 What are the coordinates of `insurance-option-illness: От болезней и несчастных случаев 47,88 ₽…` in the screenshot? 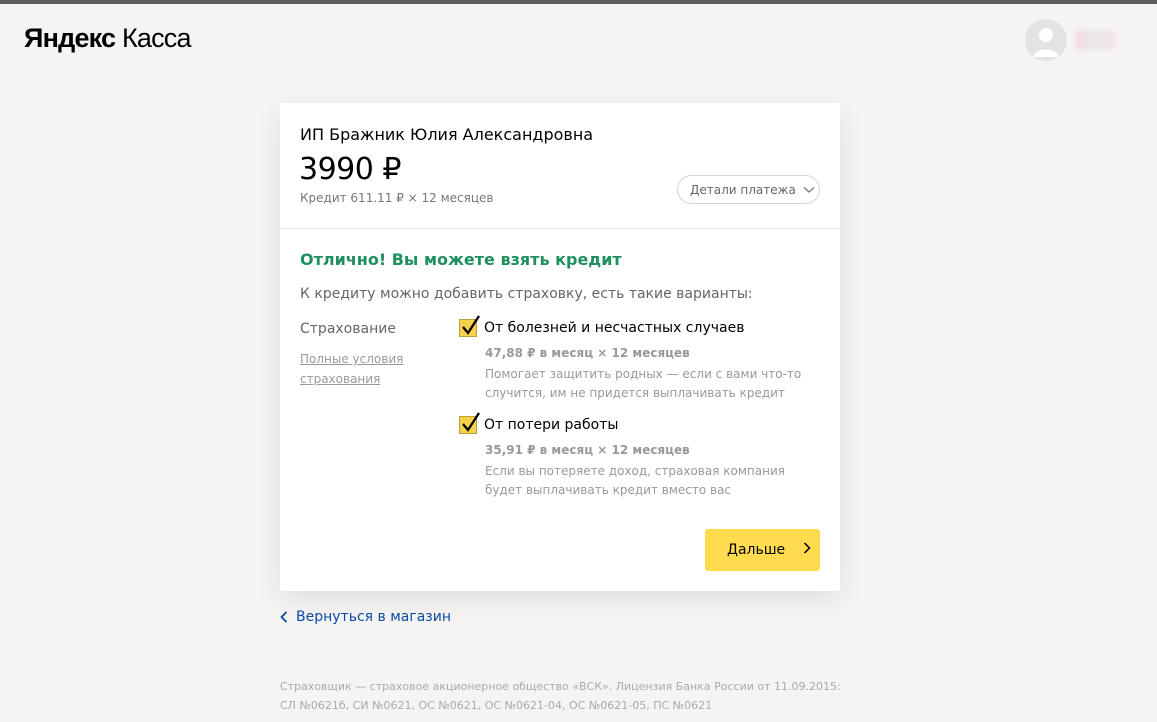 It's located at (639, 359).